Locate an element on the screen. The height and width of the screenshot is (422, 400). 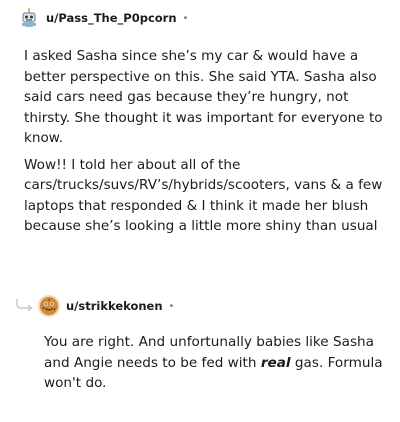
cookie-avatar-icon is located at coordinates (49, 306).